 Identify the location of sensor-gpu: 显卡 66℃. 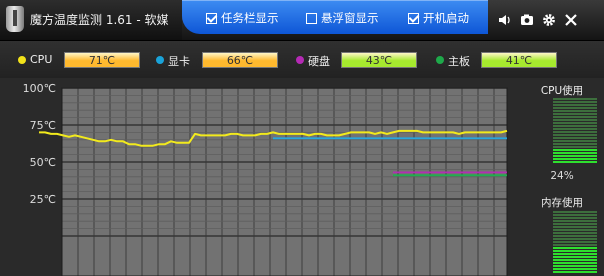
(220, 60).